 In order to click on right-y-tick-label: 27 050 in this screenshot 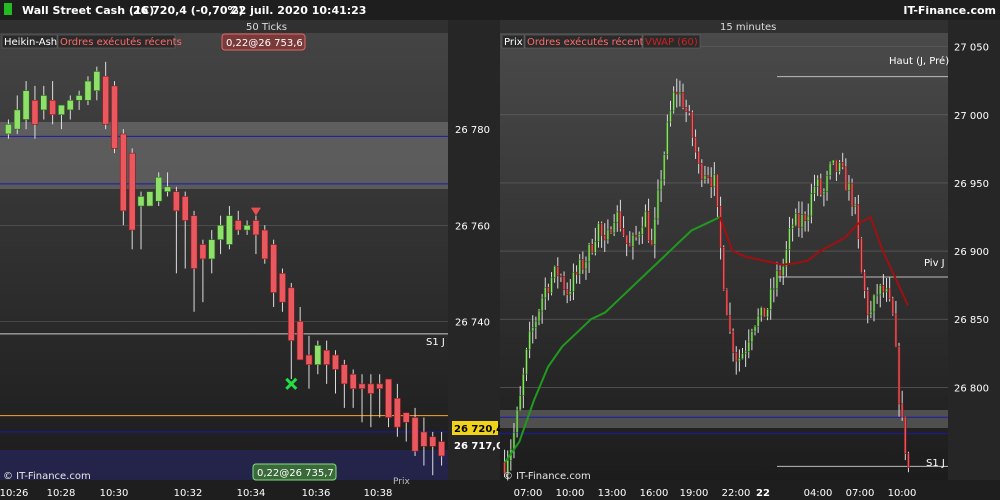, I will do `click(971, 48)`.